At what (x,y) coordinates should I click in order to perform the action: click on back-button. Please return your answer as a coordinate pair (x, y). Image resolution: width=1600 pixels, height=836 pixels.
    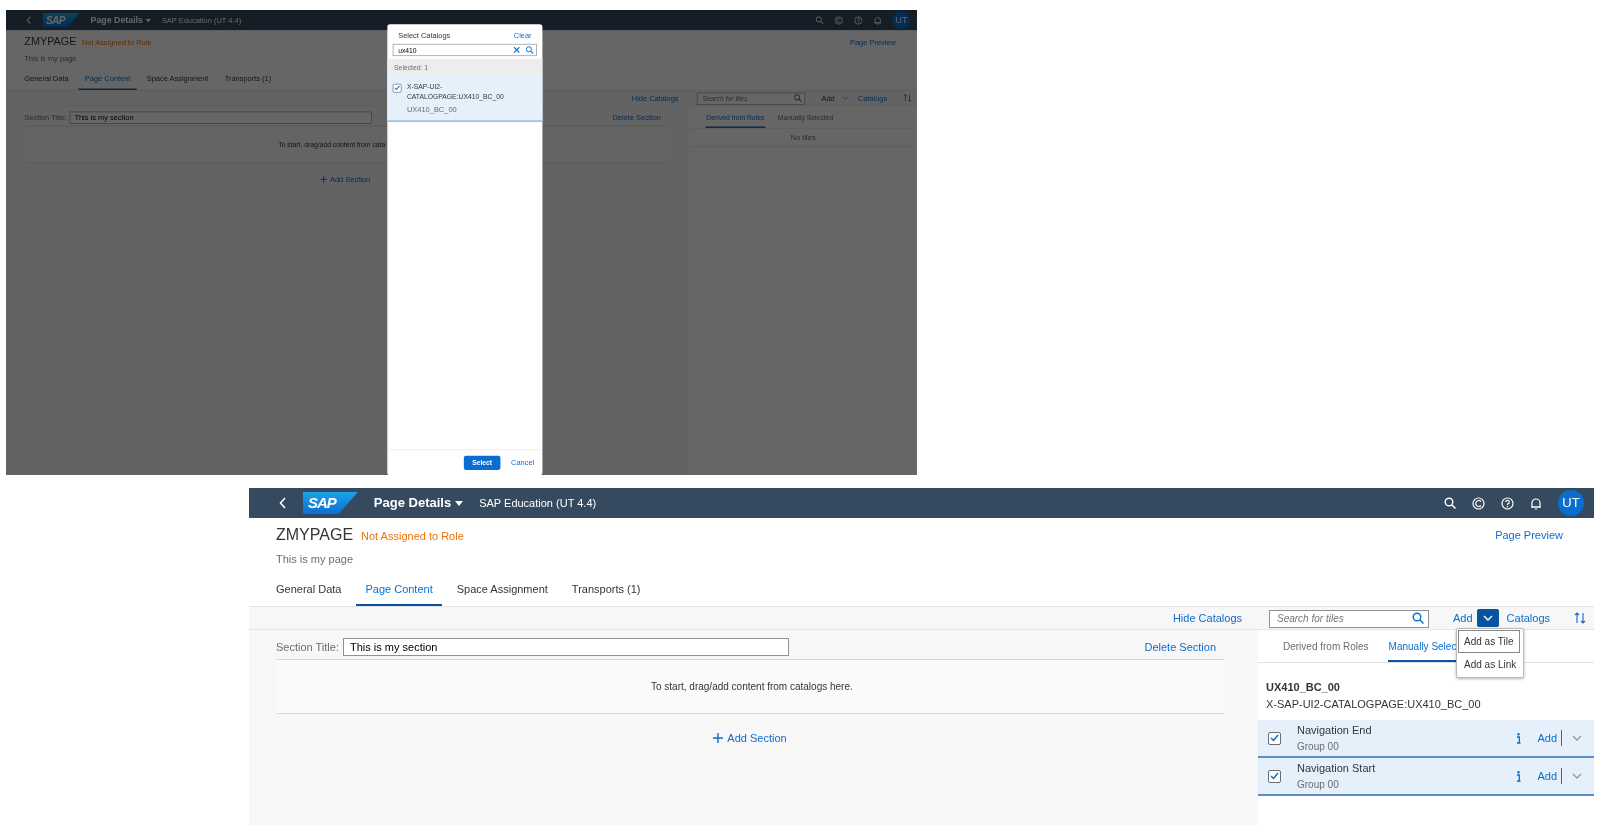
    Looking at the image, I should click on (283, 503).